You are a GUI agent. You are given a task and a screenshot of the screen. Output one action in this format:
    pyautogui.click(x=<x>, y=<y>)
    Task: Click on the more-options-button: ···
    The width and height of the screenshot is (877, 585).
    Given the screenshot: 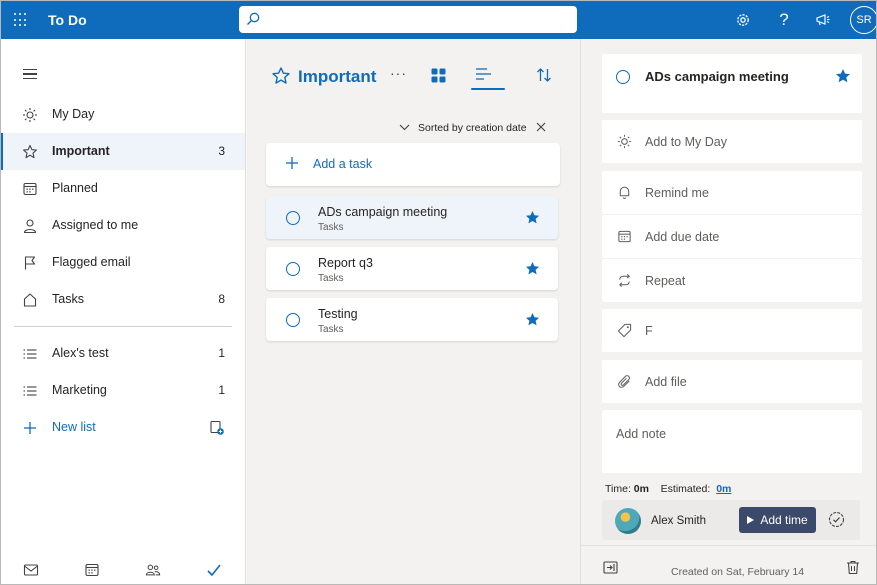 What is the action you would take?
    pyautogui.click(x=398, y=73)
    